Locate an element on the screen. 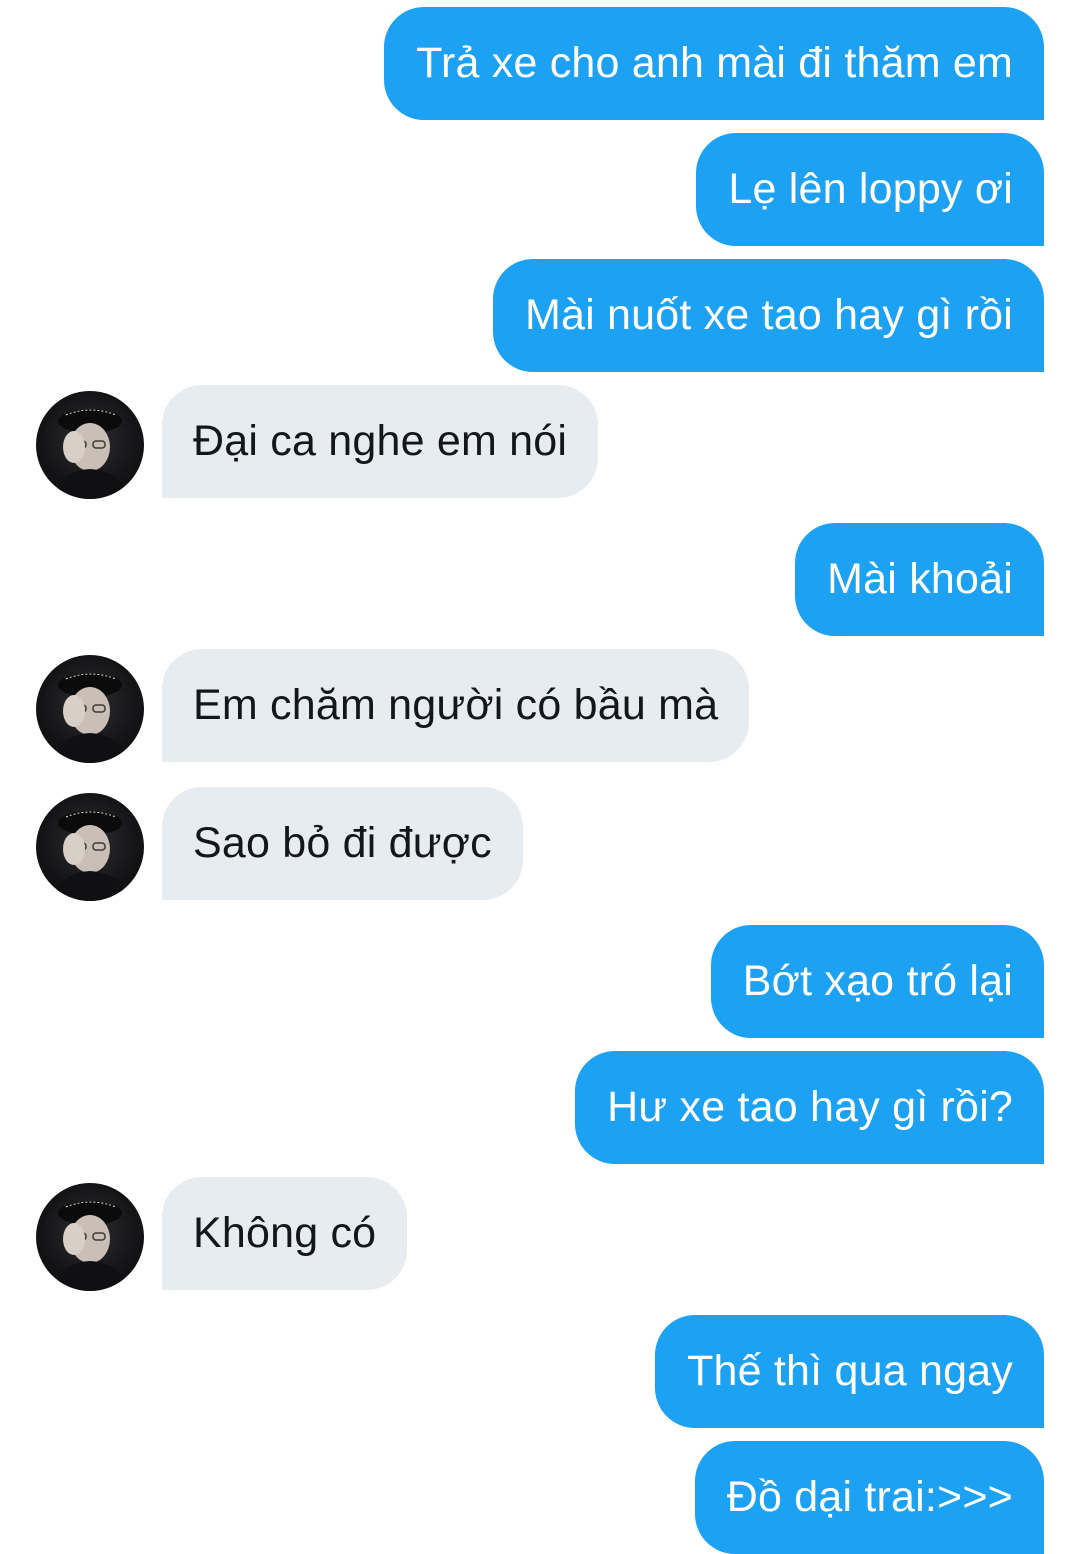 The width and height of the screenshot is (1080, 1554). message-text: Mài khoải is located at coordinates (920, 579).